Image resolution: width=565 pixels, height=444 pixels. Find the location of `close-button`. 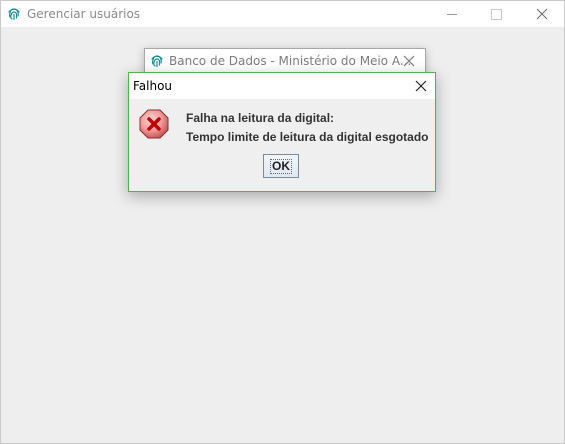

close-button is located at coordinates (541, 14).